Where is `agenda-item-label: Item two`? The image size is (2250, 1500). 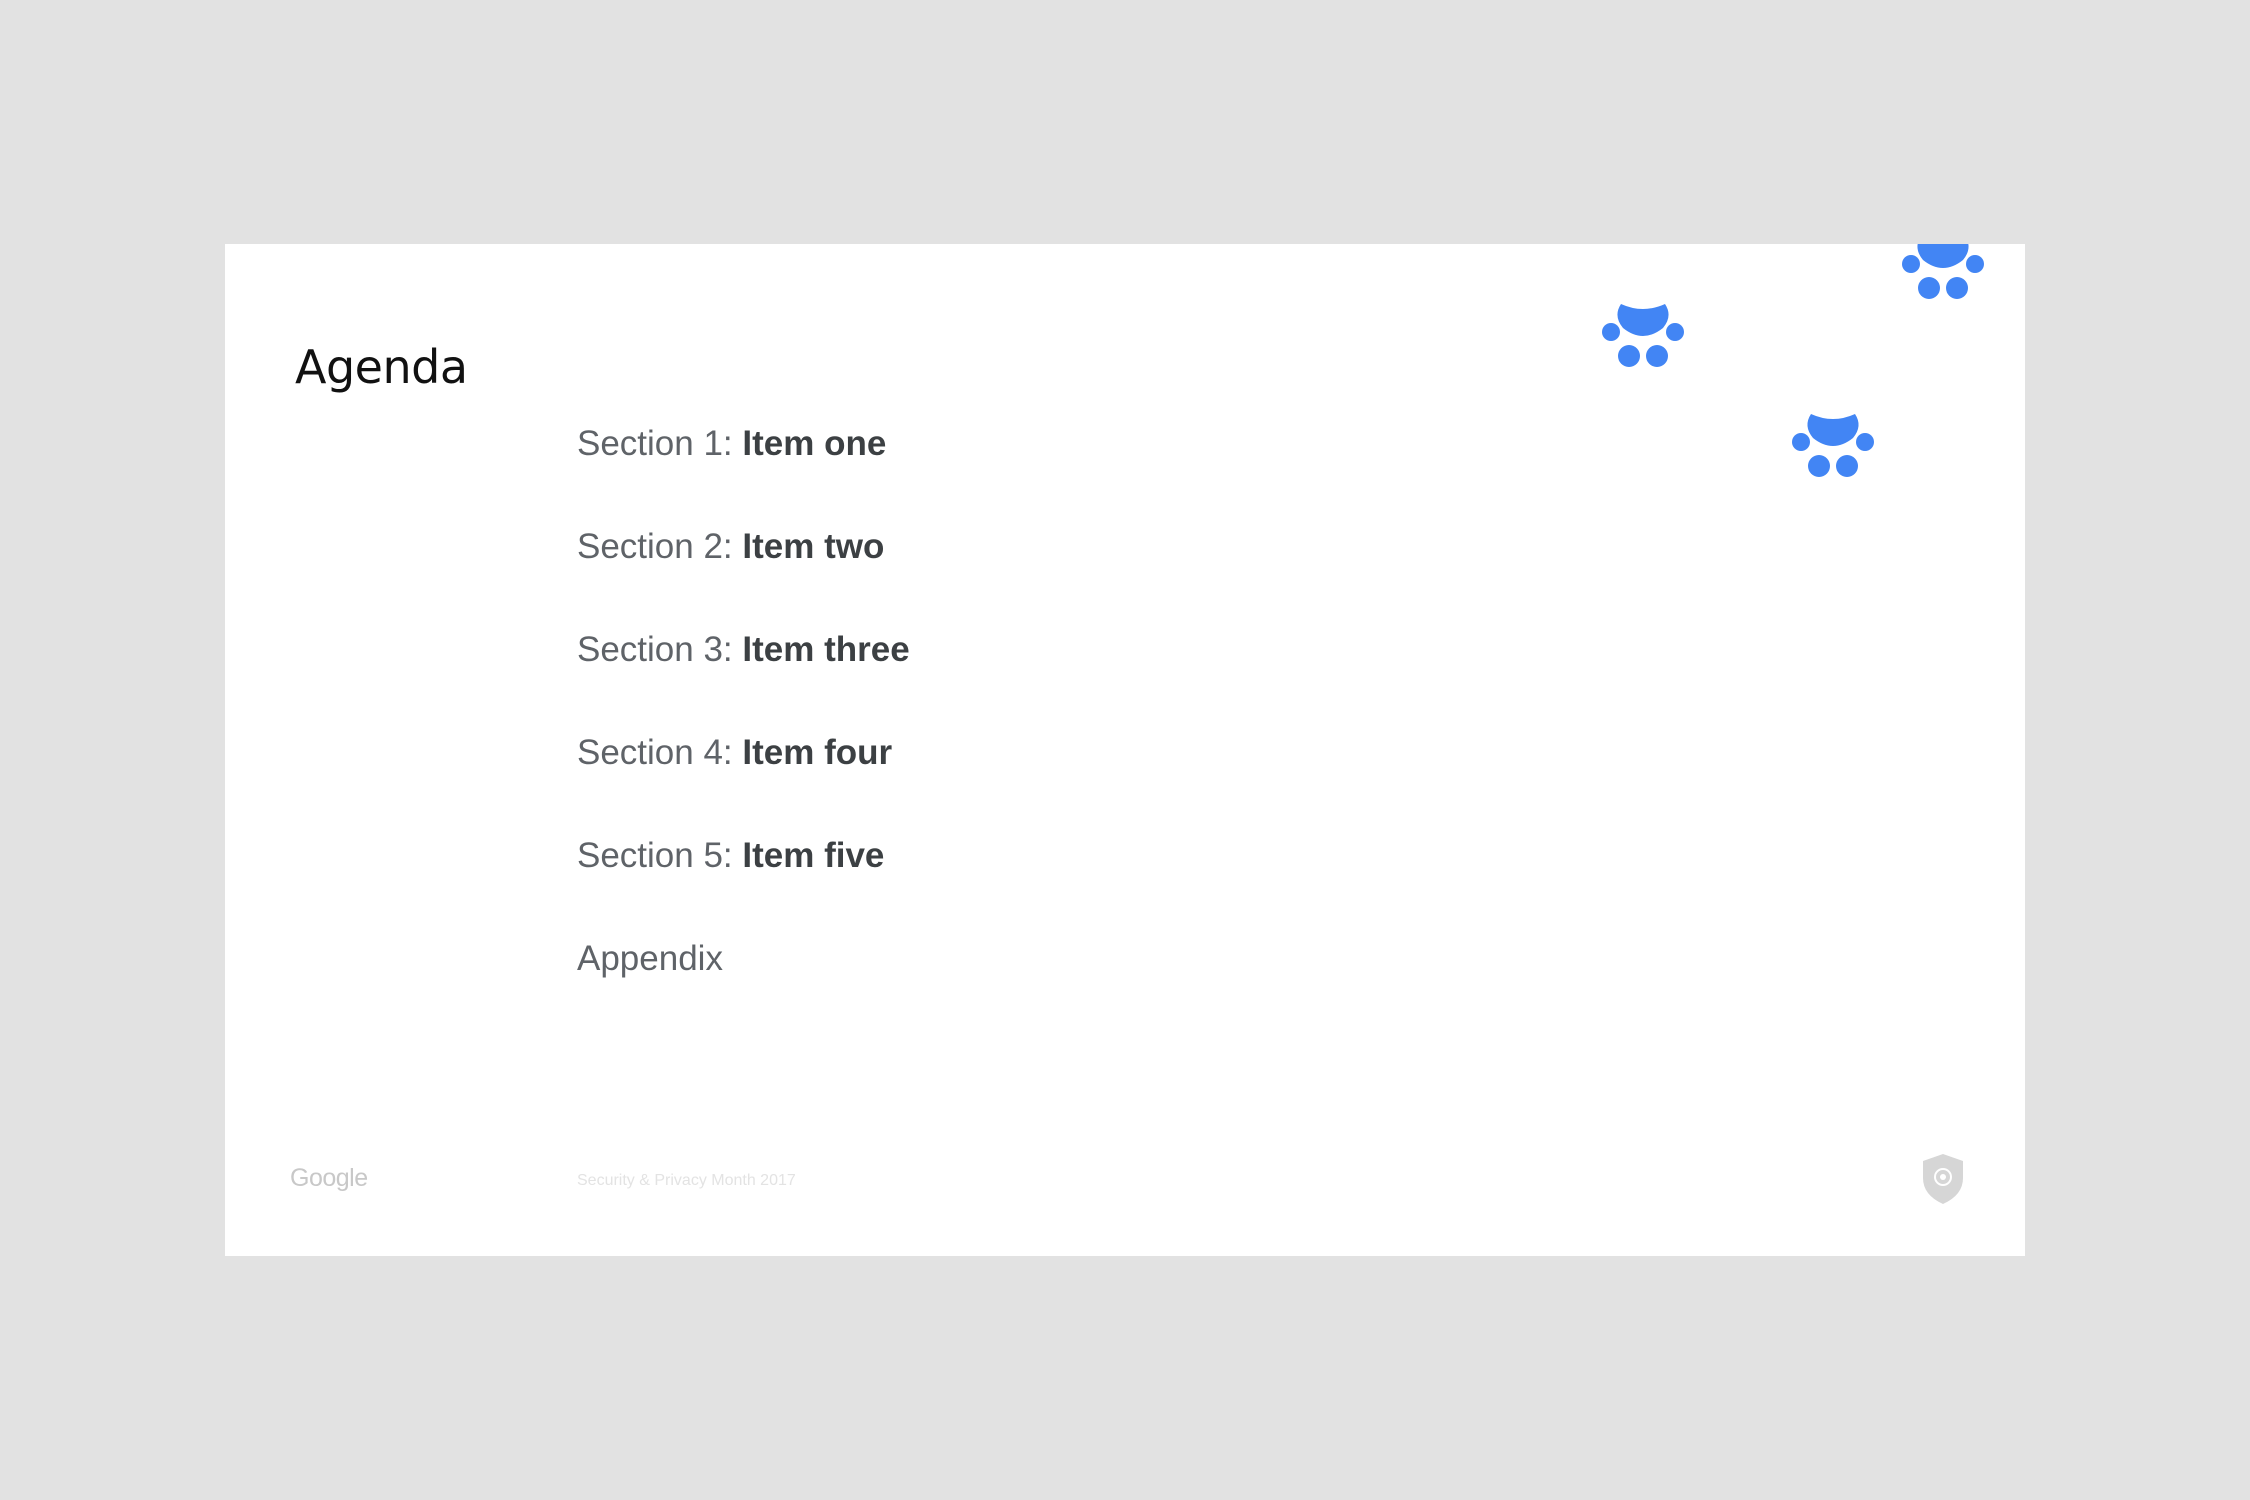 agenda-item-label: Item two is located at coordinates (813, 546).